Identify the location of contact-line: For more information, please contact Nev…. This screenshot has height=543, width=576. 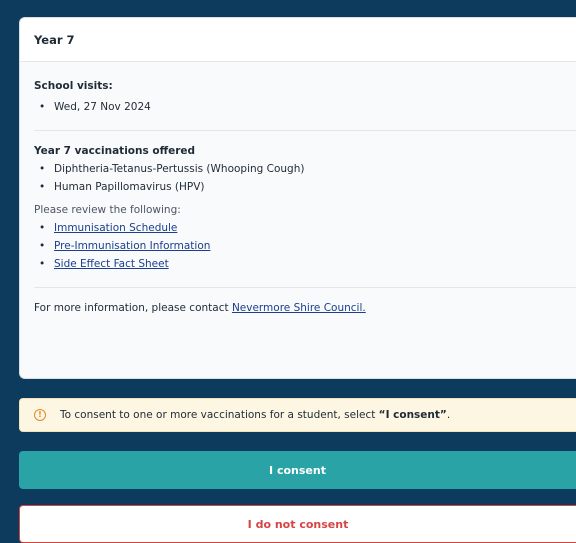
(305, 308).